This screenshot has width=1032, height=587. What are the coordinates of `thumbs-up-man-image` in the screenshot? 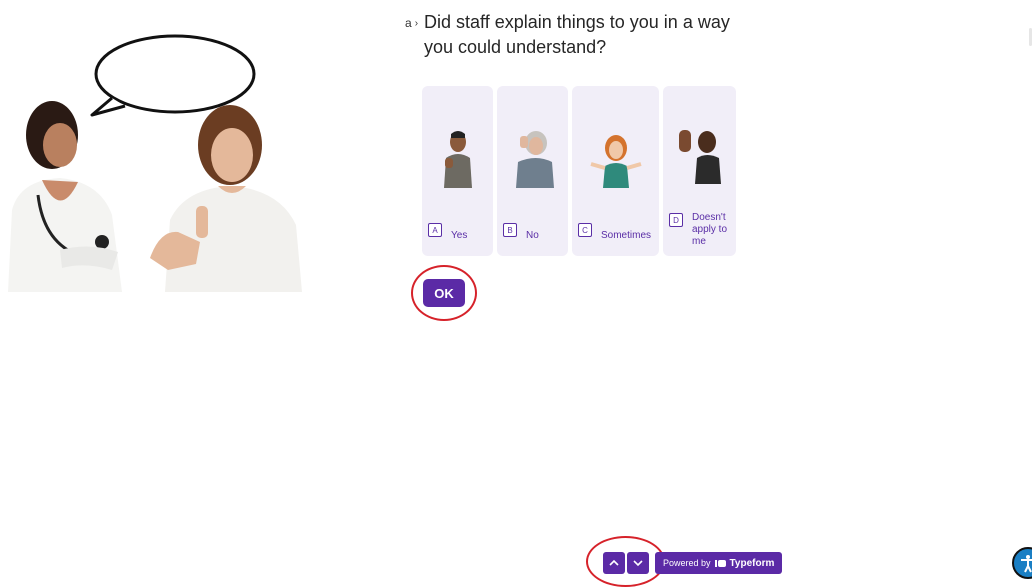 It's located at (457, 159).